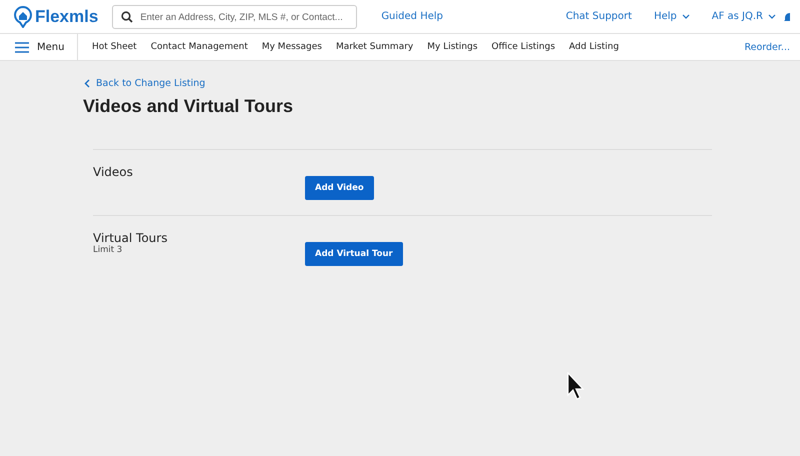  Describe the element at coordinates (375, 47) in the screenshot. I see `nav-item: Market Summary` at that location.